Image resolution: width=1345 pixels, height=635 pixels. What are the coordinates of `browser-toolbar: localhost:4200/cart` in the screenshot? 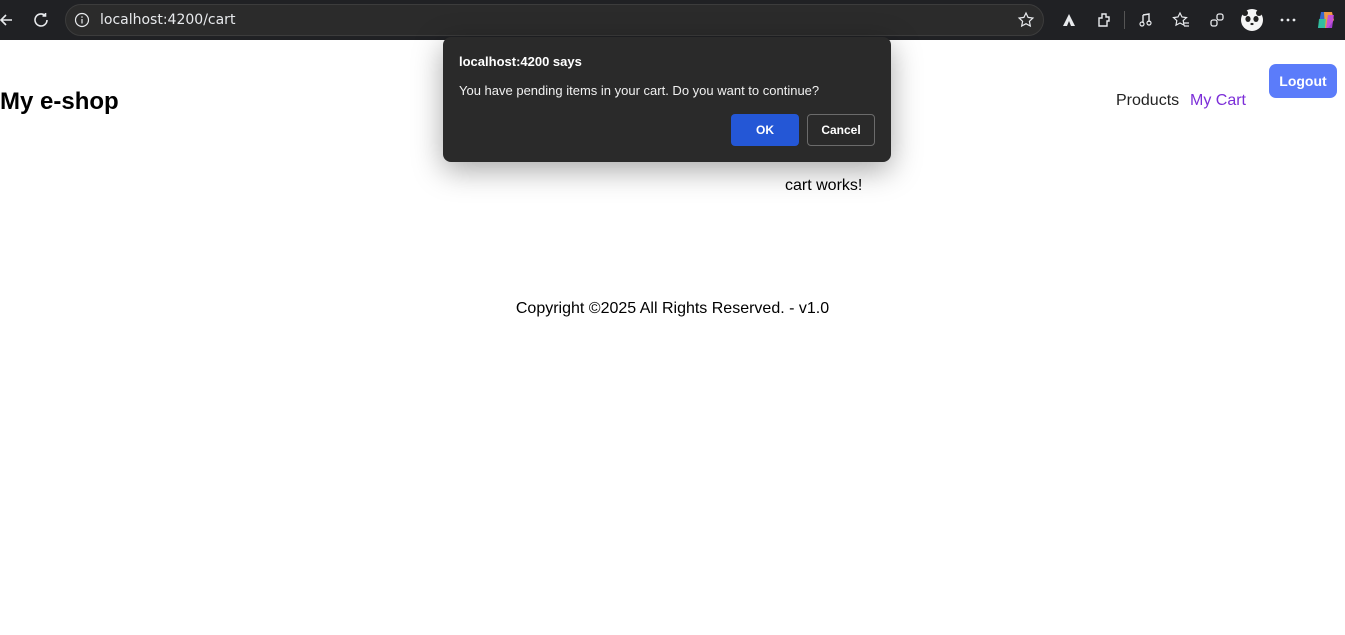 It's located at (672, 20).